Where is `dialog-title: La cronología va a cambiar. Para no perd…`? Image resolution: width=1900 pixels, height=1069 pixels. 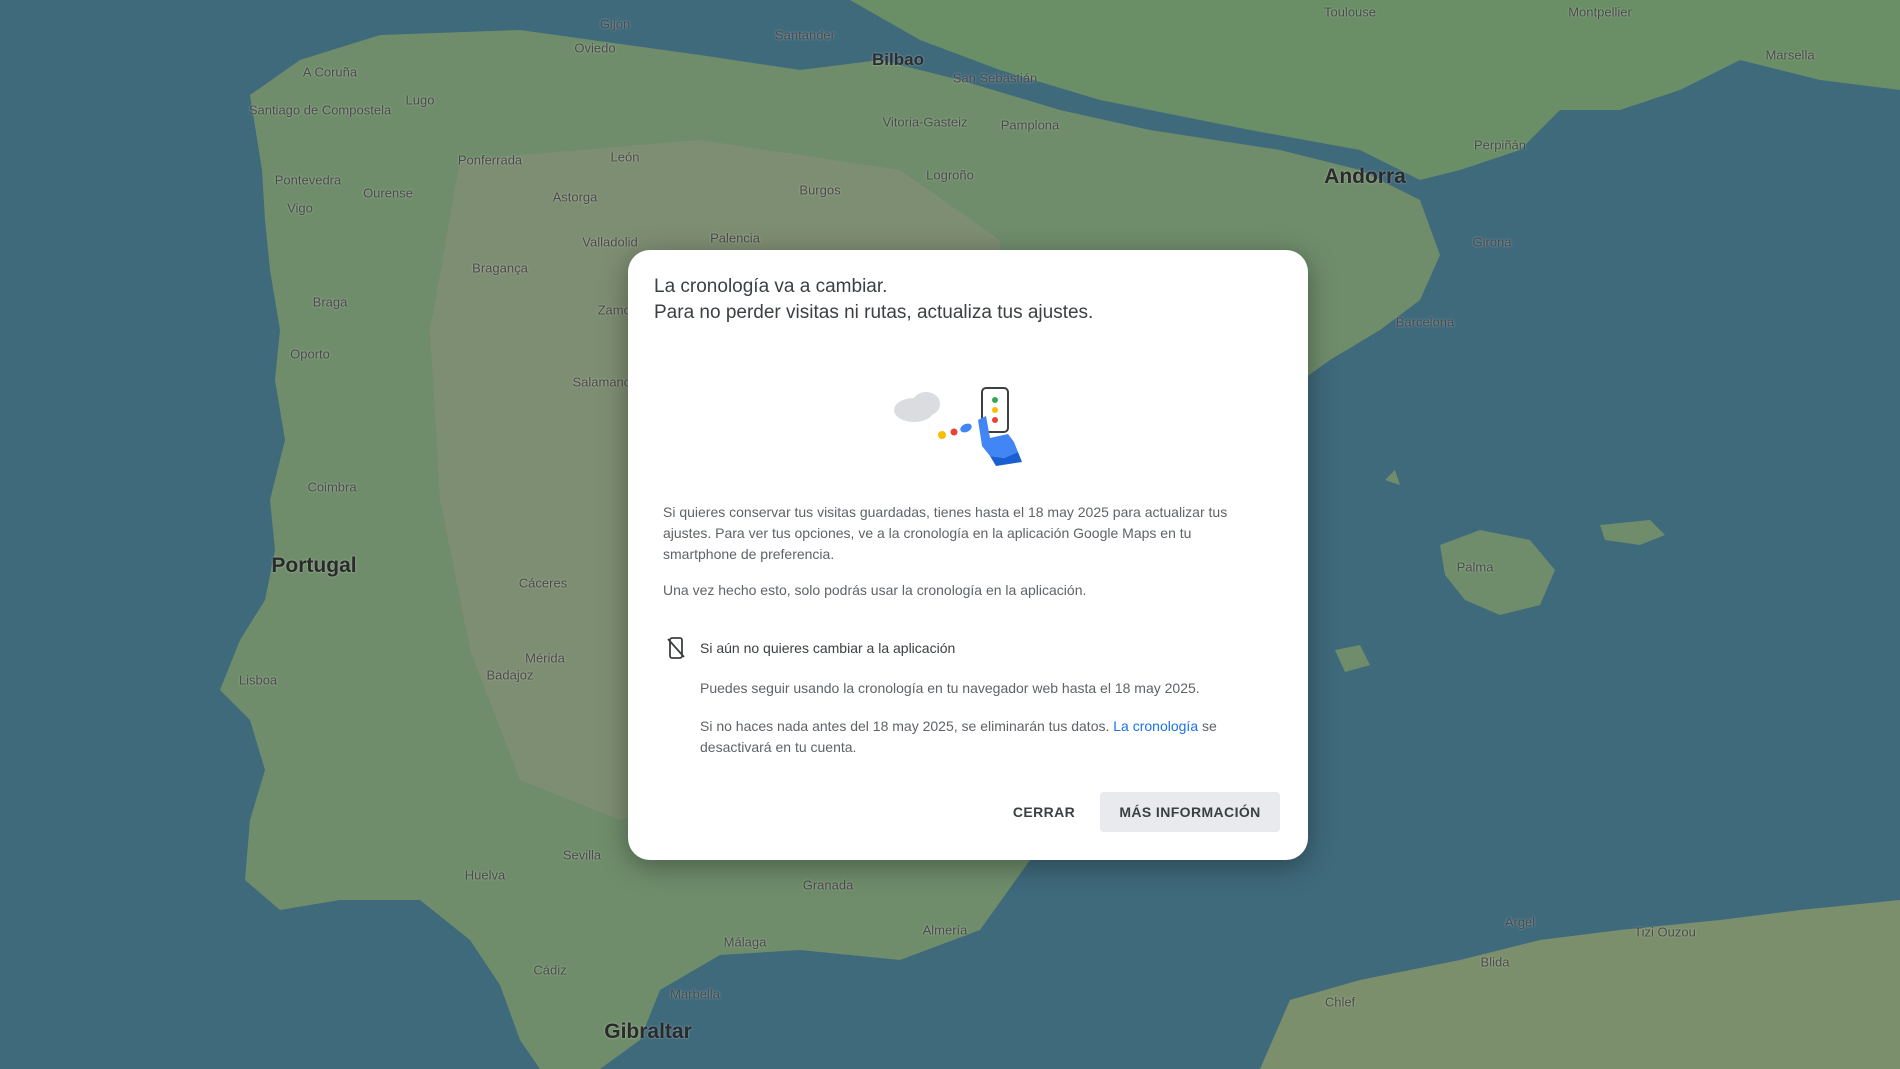
dialog-title: La cronología va a cambiar. Para no perd… is located at coordinates (873, 300).